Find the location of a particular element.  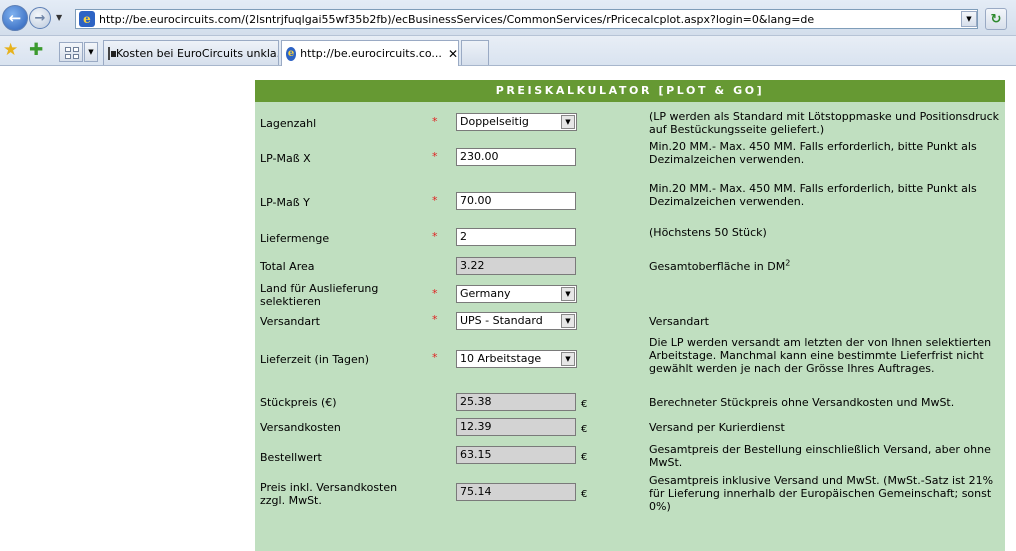

forward-button: → is located at coordinates (40, 18).